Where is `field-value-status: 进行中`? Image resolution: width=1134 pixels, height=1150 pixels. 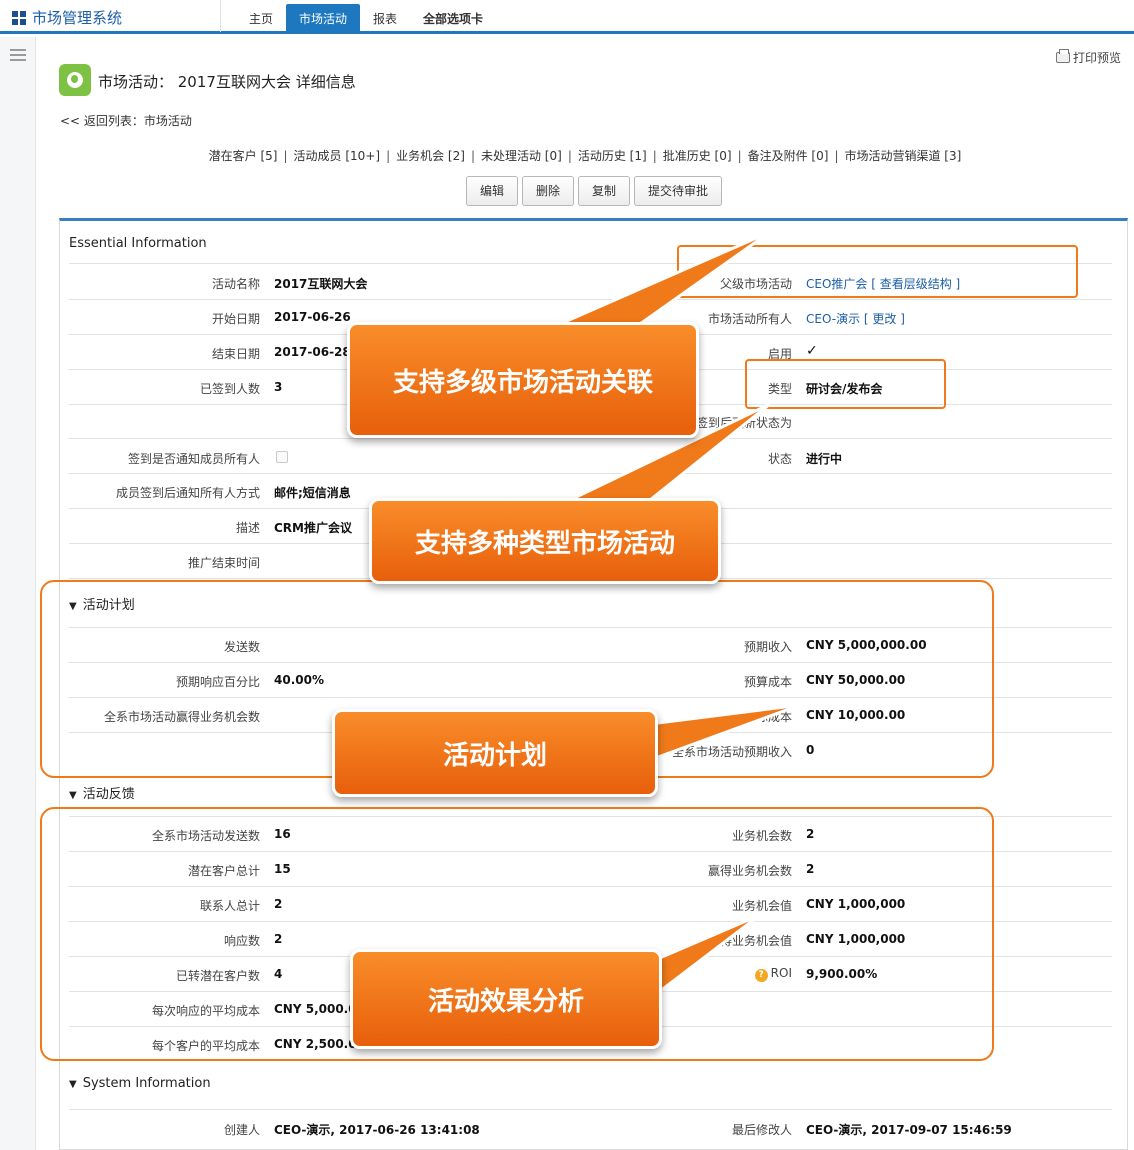
field-value-status: 进行中 is located at coordinates (824, 459).